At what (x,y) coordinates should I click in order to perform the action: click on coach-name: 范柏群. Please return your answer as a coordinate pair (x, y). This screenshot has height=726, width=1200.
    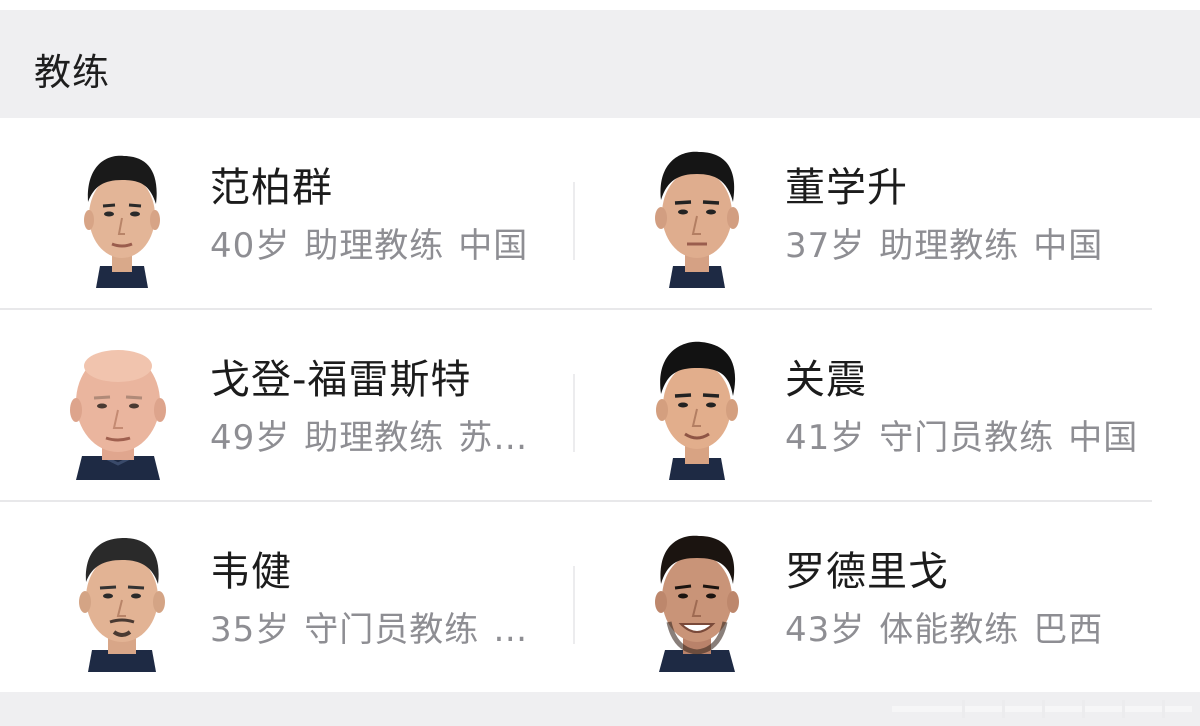
    Looking at the image, I should click on (271, 188).